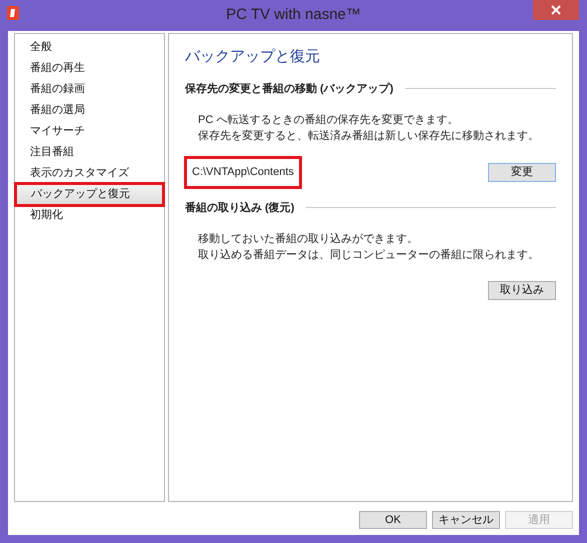  What do you see at coordinates (239, 208) in the screenshot?
I see `section-heading: 番組の取り込み (復元)` at bounding box center [239, 208].